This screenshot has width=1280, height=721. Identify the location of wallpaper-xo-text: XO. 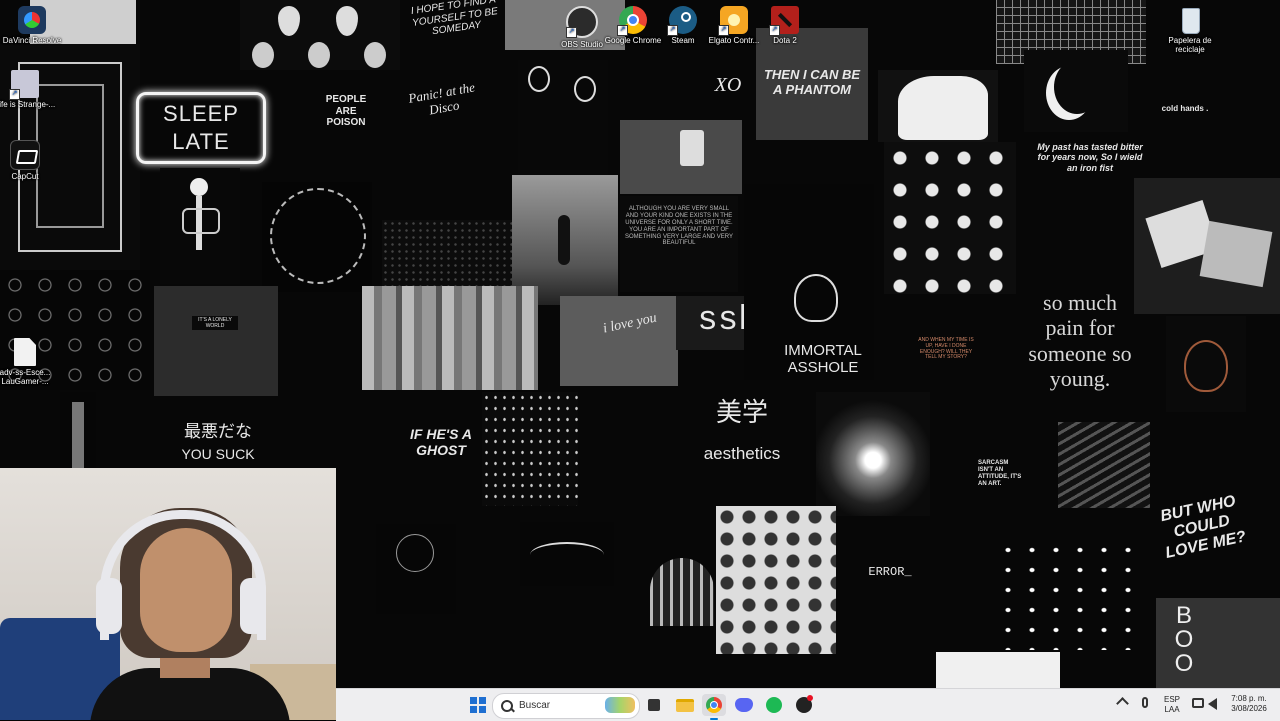
(728, 85).